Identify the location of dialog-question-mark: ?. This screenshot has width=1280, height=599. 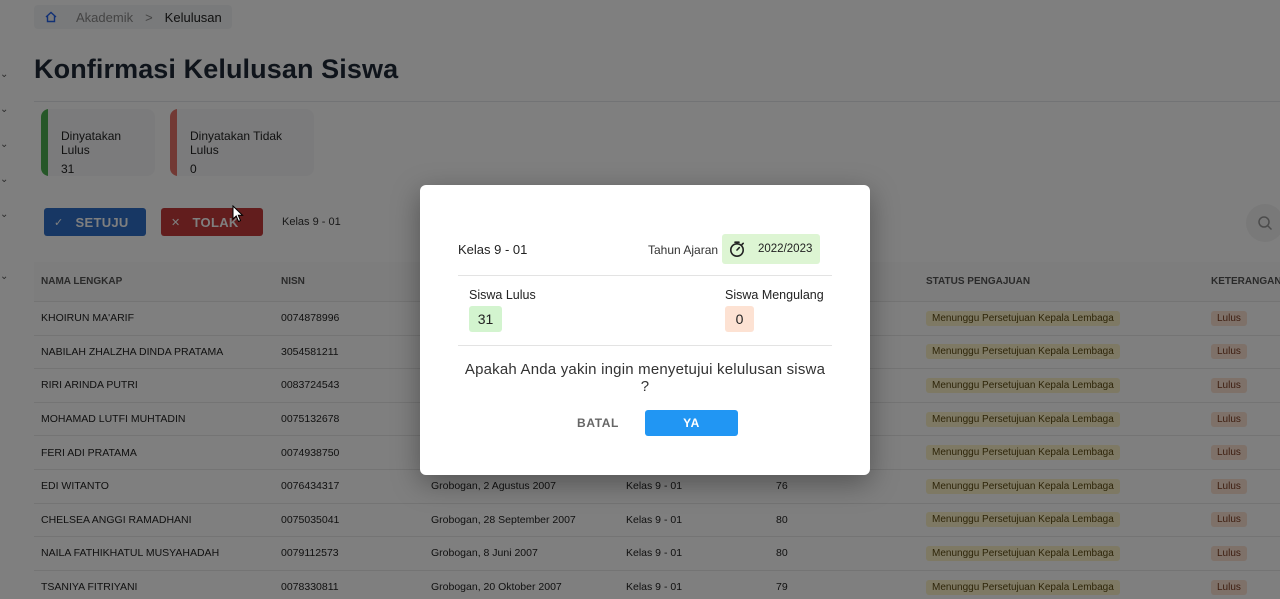
(645, 386).